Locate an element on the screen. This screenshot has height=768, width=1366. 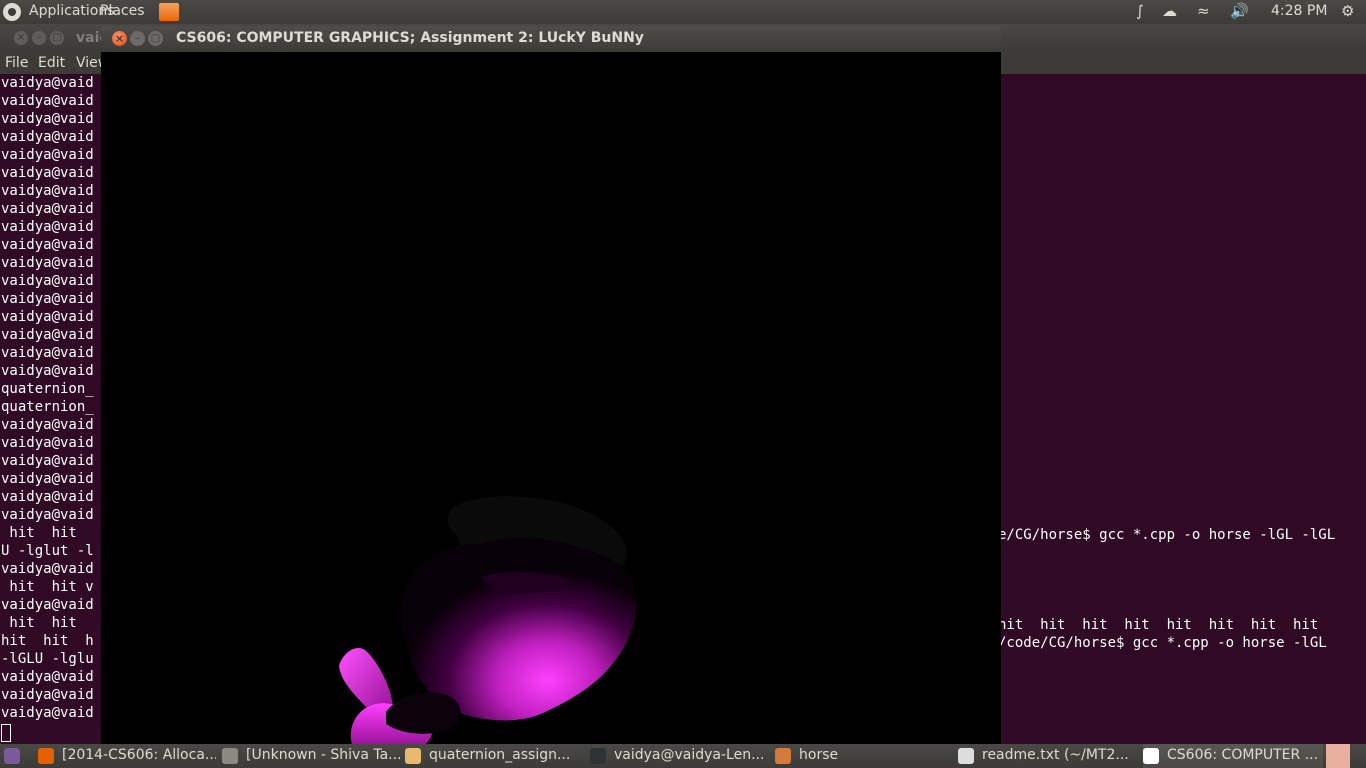
terminal-close-button: × is located at coordinates (21, 38).